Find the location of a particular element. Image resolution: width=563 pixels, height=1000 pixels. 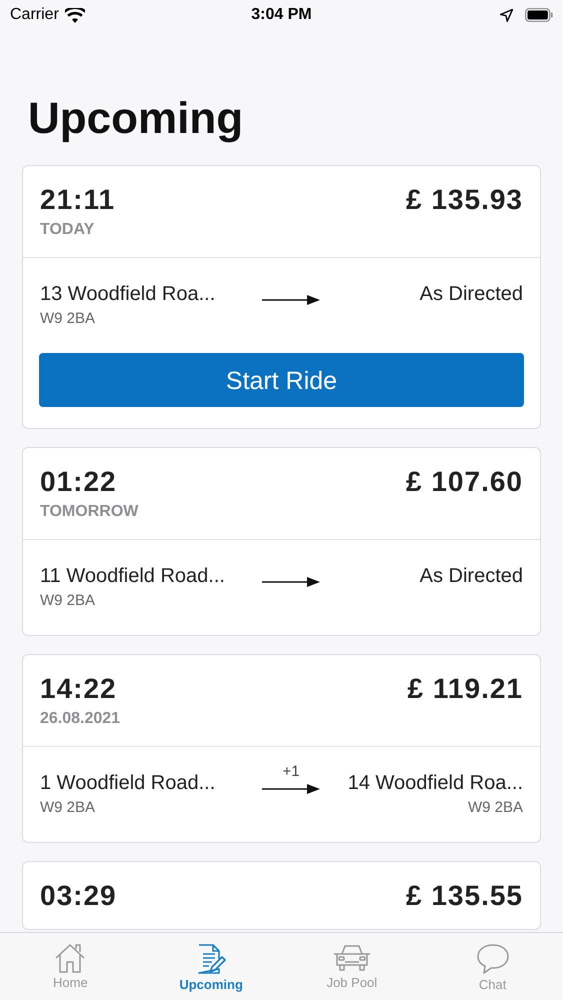

fare-price: £ 135.93 is located at coordinates (464, 200).